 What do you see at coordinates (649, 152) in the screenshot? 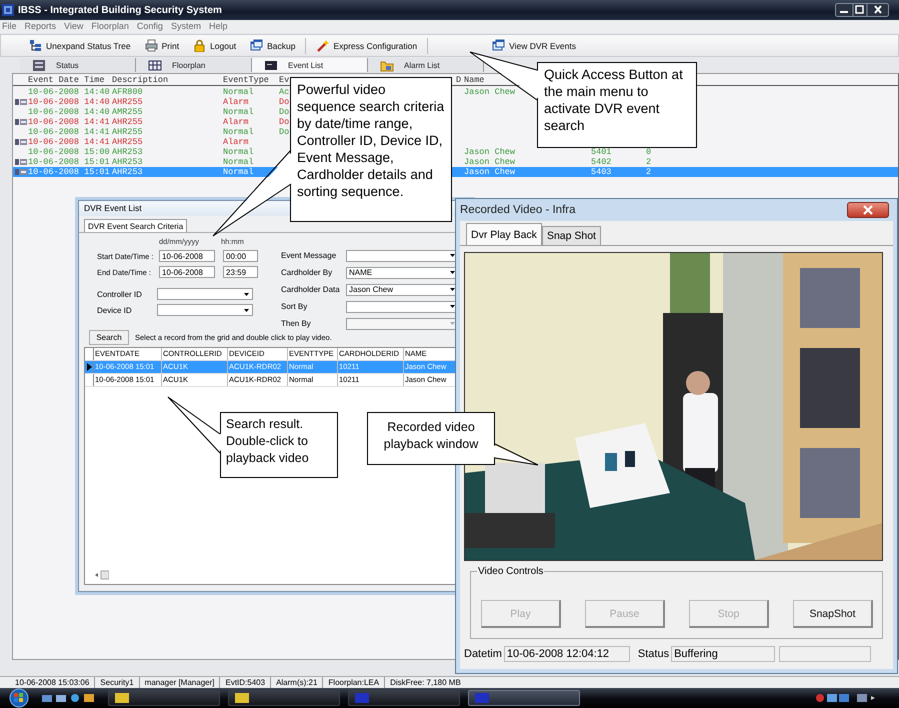
I see `table-cell: 0` at bounding box center [649, 152].